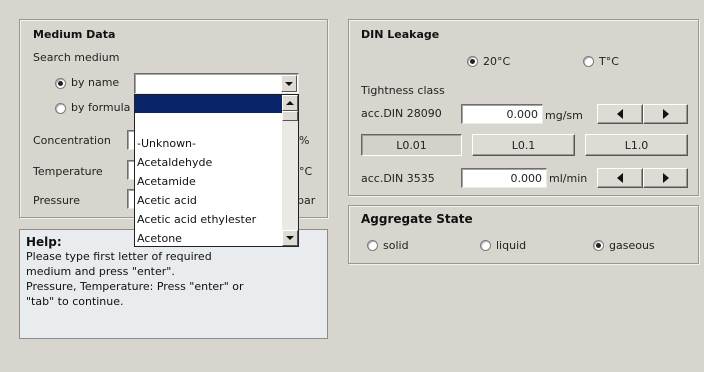 Image resolution: width=704 pixels, height=372 pixels. I want to click on scroll-up-button, so click(290, 103).